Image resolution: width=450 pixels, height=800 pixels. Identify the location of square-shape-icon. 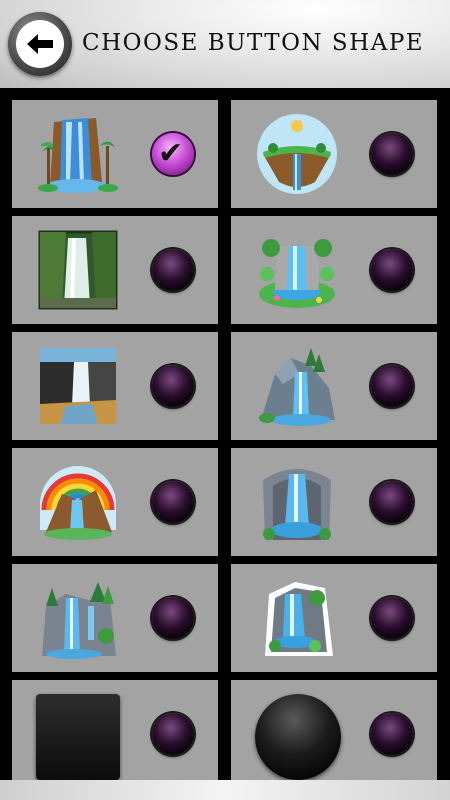
(78, 737).